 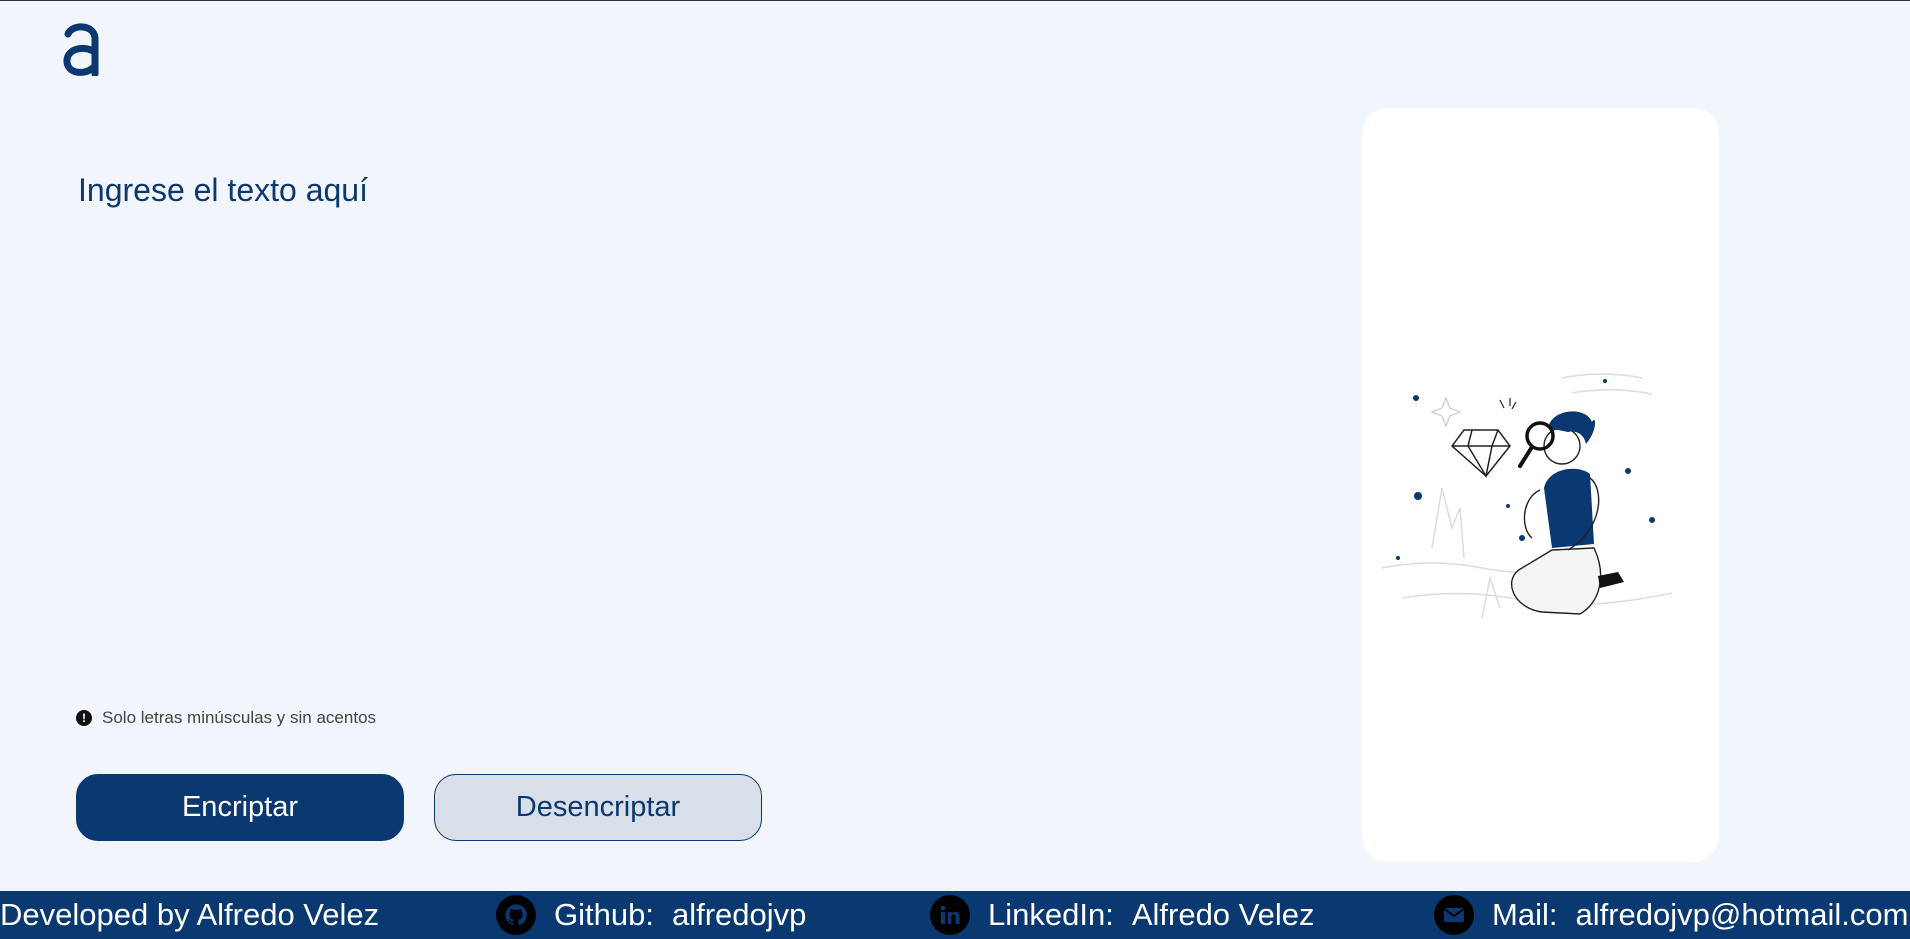 I want to click on footer-linkedin: LinkedIn: Alfredo Velez, so click(x=1122, y=915).